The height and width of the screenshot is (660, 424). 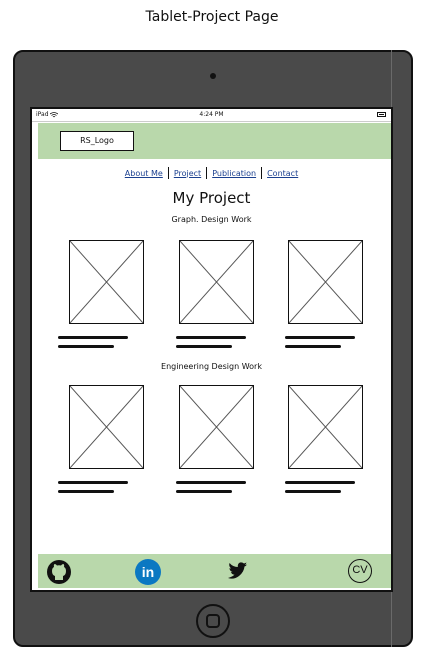 I want to click on nav-contact: Contact, so click(x=282, y=173).